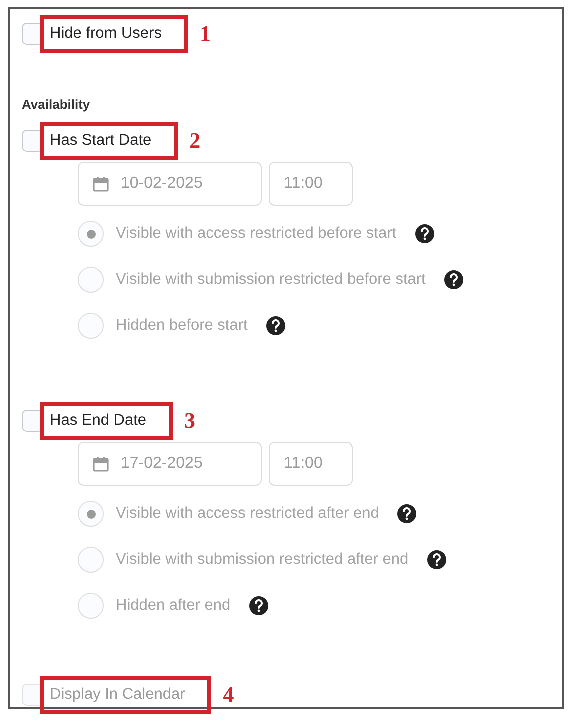  I want to click on date-value: 10-02-2025, so click(162, 184).